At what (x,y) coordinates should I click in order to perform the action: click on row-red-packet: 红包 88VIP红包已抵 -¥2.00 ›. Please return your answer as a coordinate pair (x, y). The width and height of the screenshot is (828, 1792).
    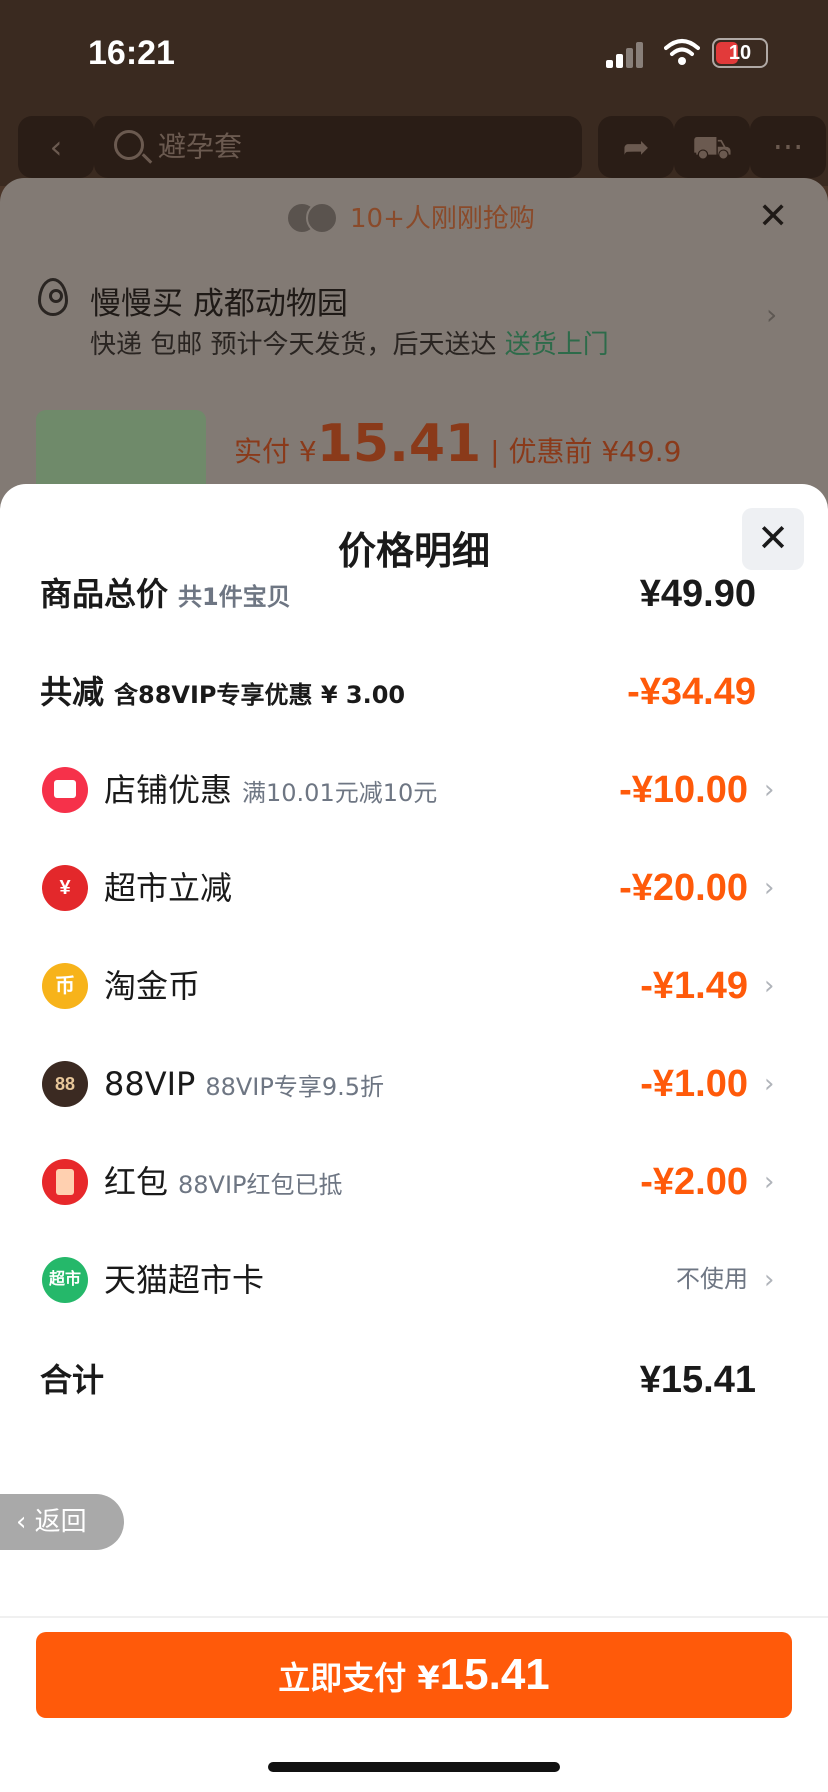
    Looking at the image, I should click on (414, 1182).